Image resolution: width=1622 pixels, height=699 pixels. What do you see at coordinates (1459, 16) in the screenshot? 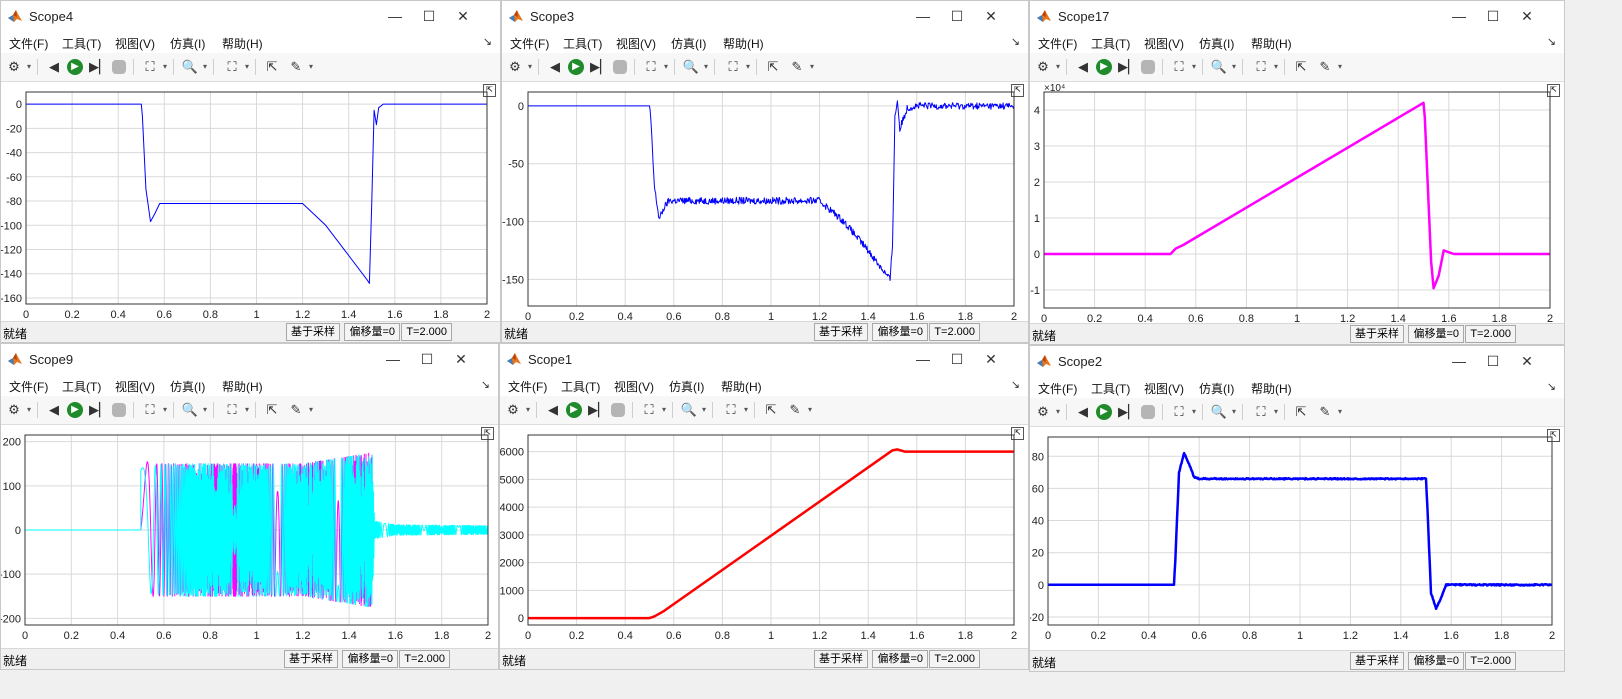
I see `minimize-button: —` at bounding box center [1459, 16].